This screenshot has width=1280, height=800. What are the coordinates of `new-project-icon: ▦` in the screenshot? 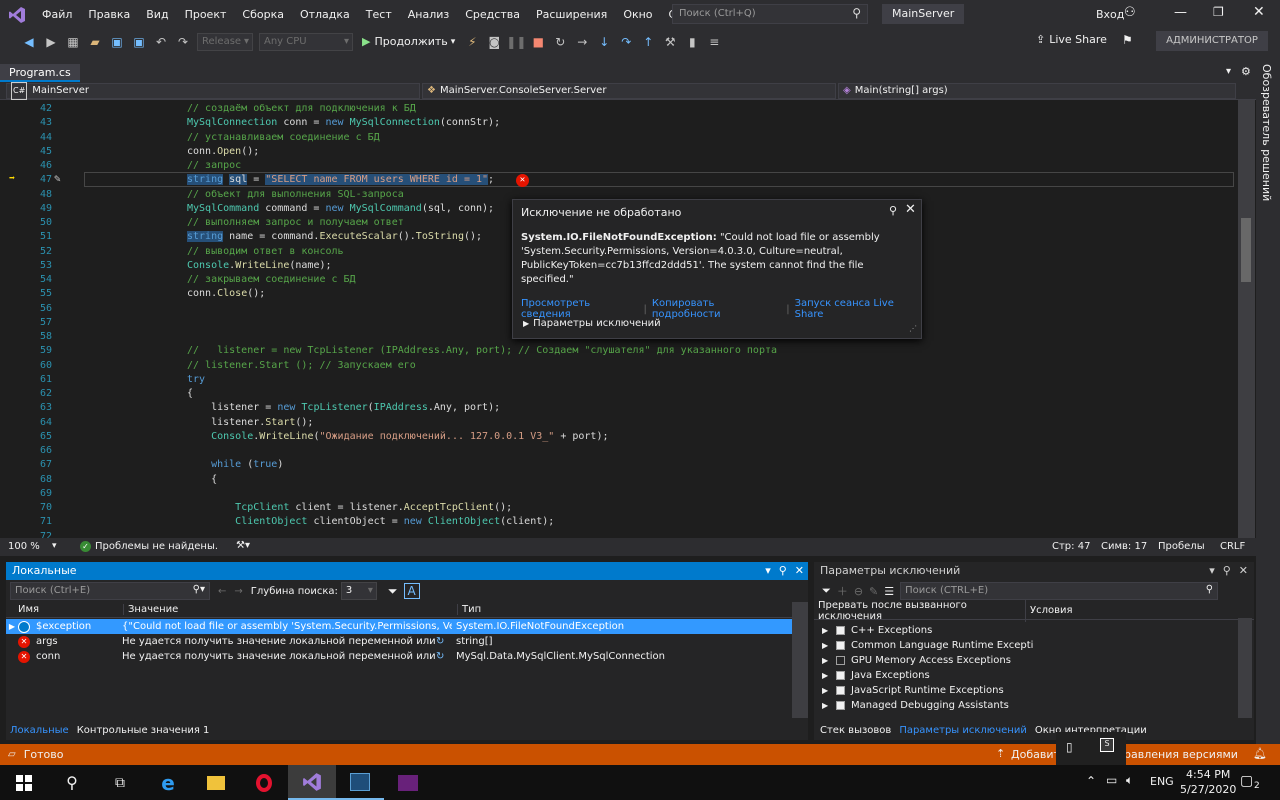 It's located at (73, 42).